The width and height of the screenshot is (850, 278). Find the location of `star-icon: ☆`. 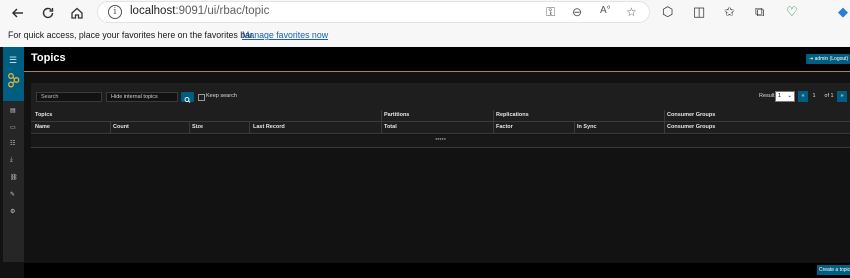

star-icon: ☆ is located at coordinates (631, 12).